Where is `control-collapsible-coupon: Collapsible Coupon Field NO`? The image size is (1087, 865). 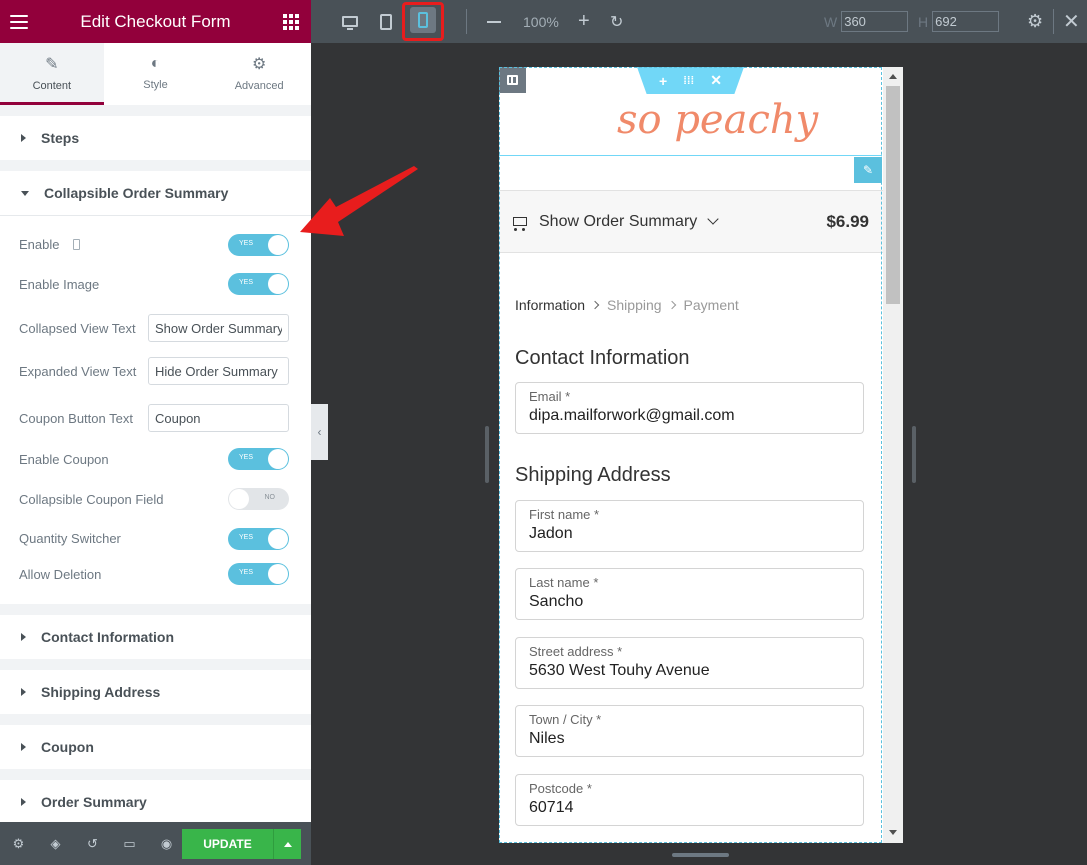
control-collapsible-coupon: Collapsible Coupon Field NO is located at coordinates (154, 499).